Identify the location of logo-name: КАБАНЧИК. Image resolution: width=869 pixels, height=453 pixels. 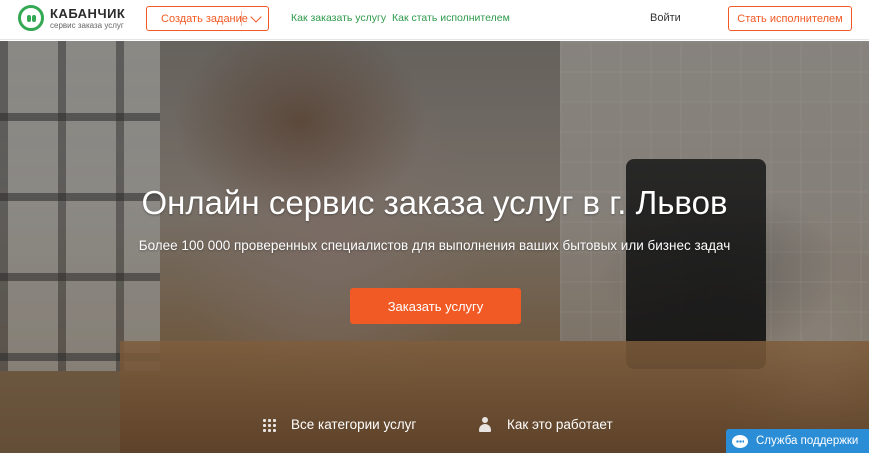
(88, 13).